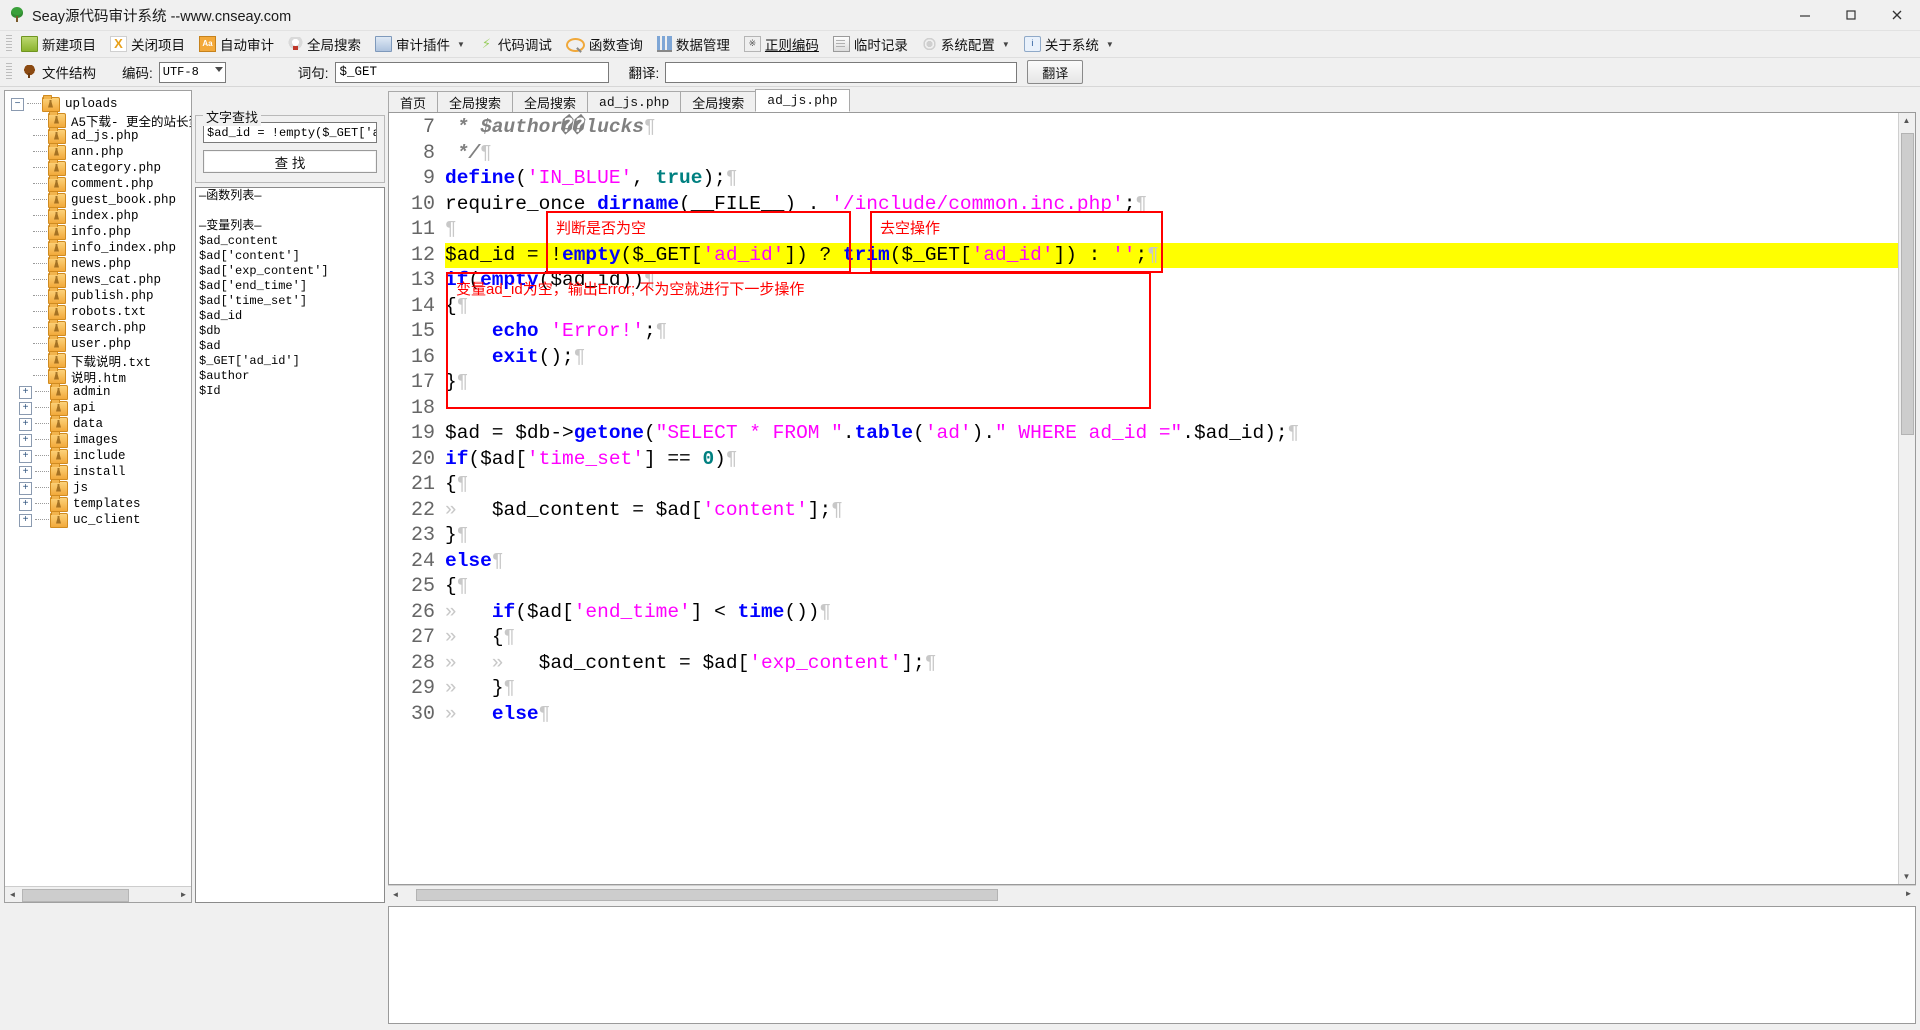 The height and width of the screenshot is (1030, 1920). What do you see at coordinates (1906, 498) in the screenshot?
I see `editor-vertical-scrollbar: ▲ ▼` at bounding box center [1906, 498].